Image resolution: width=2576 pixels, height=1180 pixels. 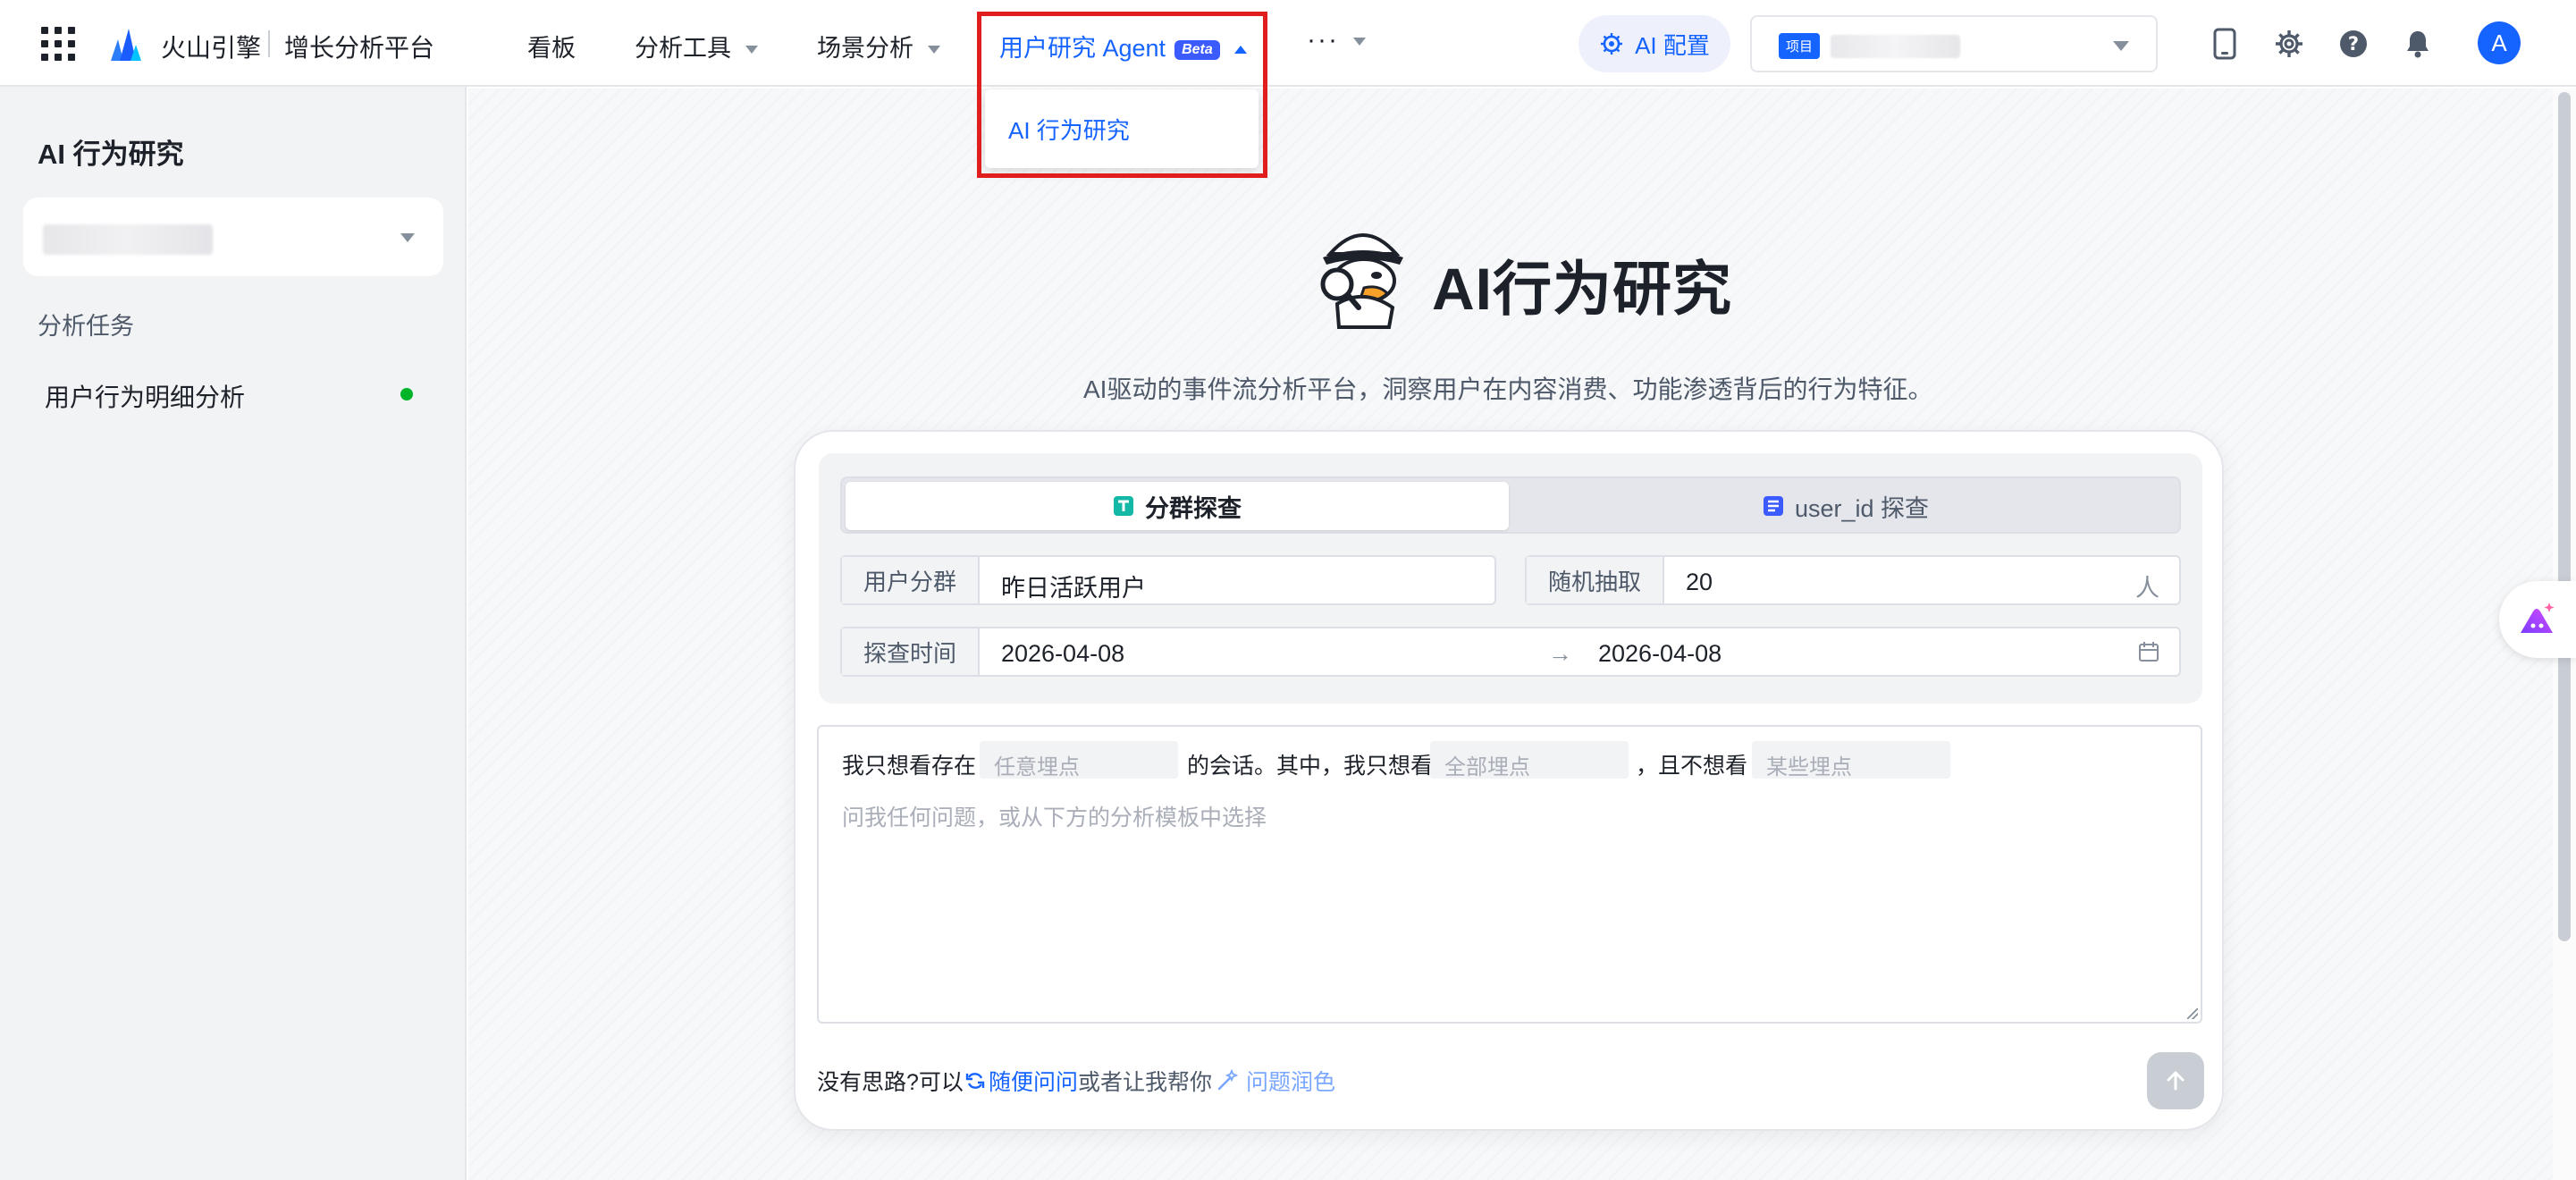 I want to click on event-filter-include: 全部埋点, so click(x=1530, y=760).